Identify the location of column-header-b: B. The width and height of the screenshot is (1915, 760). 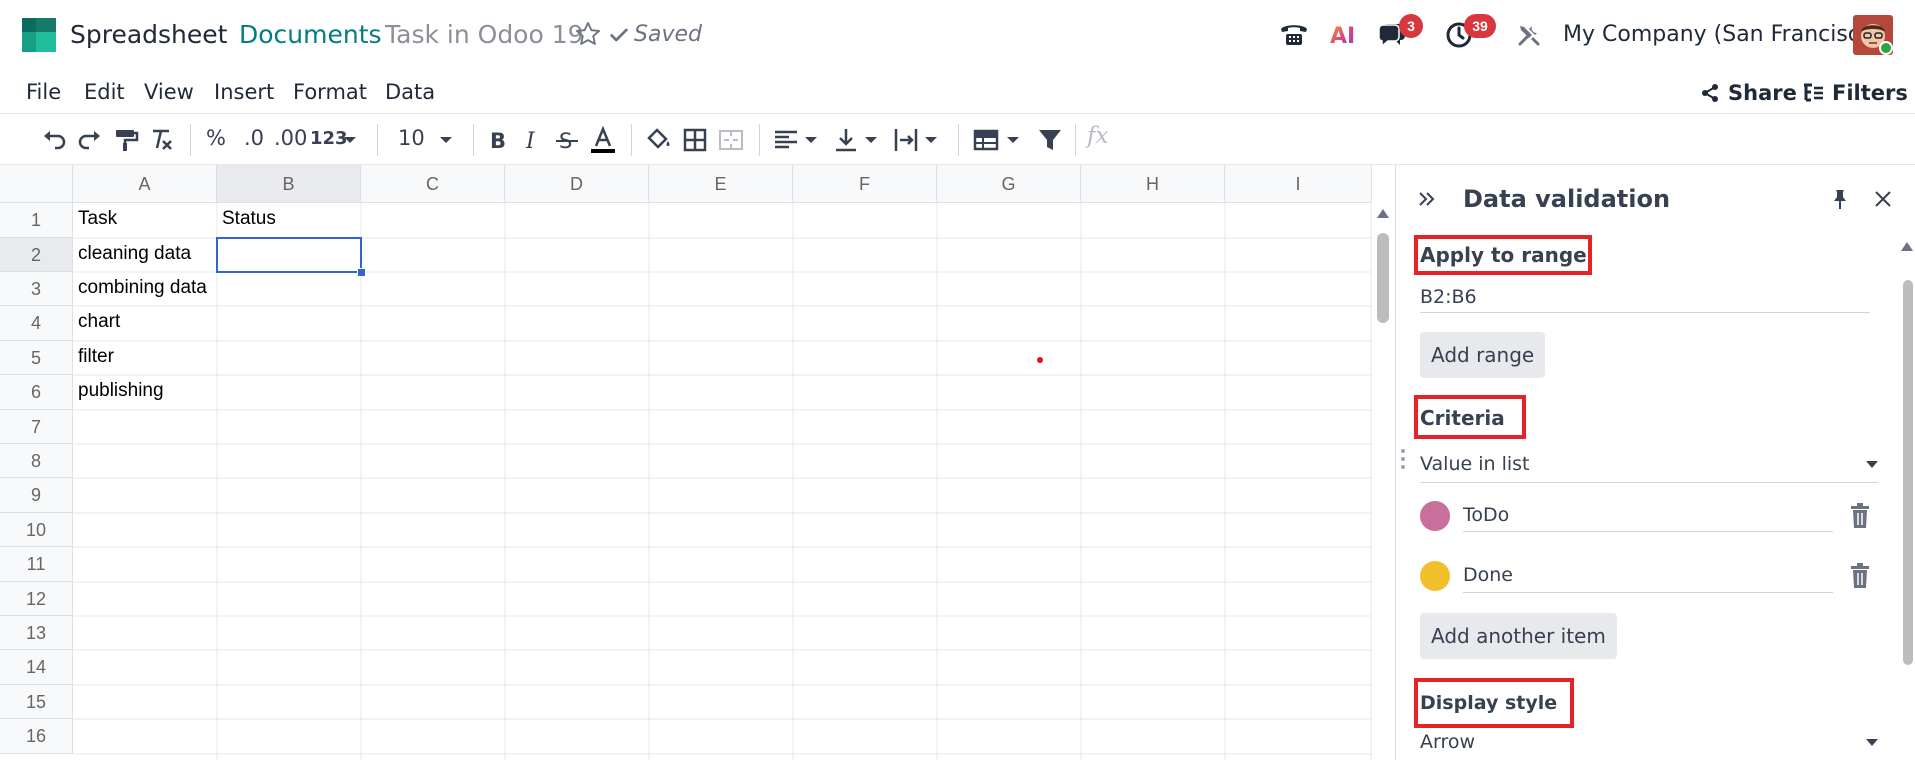
(289, 184).